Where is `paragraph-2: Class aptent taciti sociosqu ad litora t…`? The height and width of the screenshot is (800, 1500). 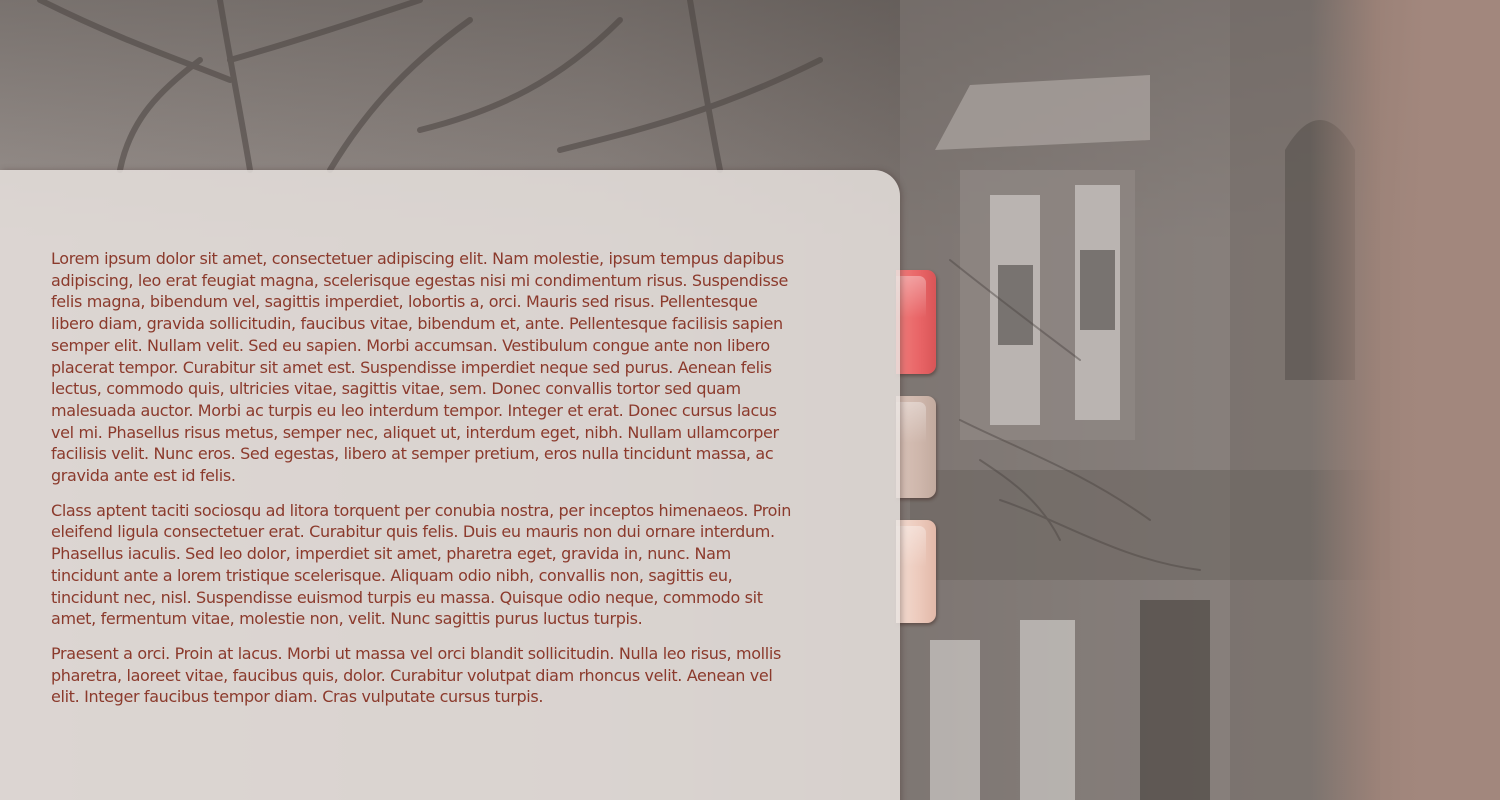
paragraph-2: Class aptent taciti sociosqu ad litora t… is located at coordinates (421, 564).